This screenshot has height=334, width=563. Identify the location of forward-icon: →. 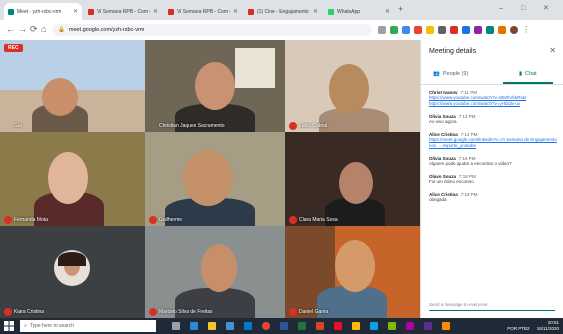
(22, 29).